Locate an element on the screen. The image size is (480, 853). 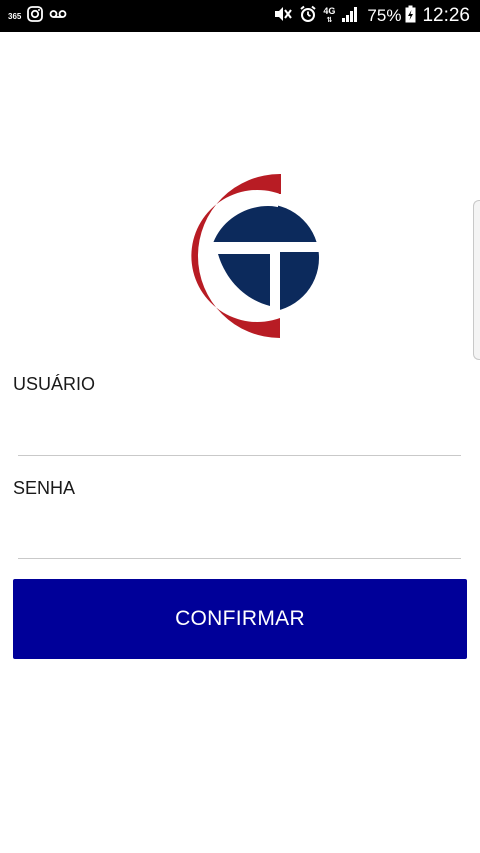
mute-vibrate-icon is located at coordinates (283, 16).